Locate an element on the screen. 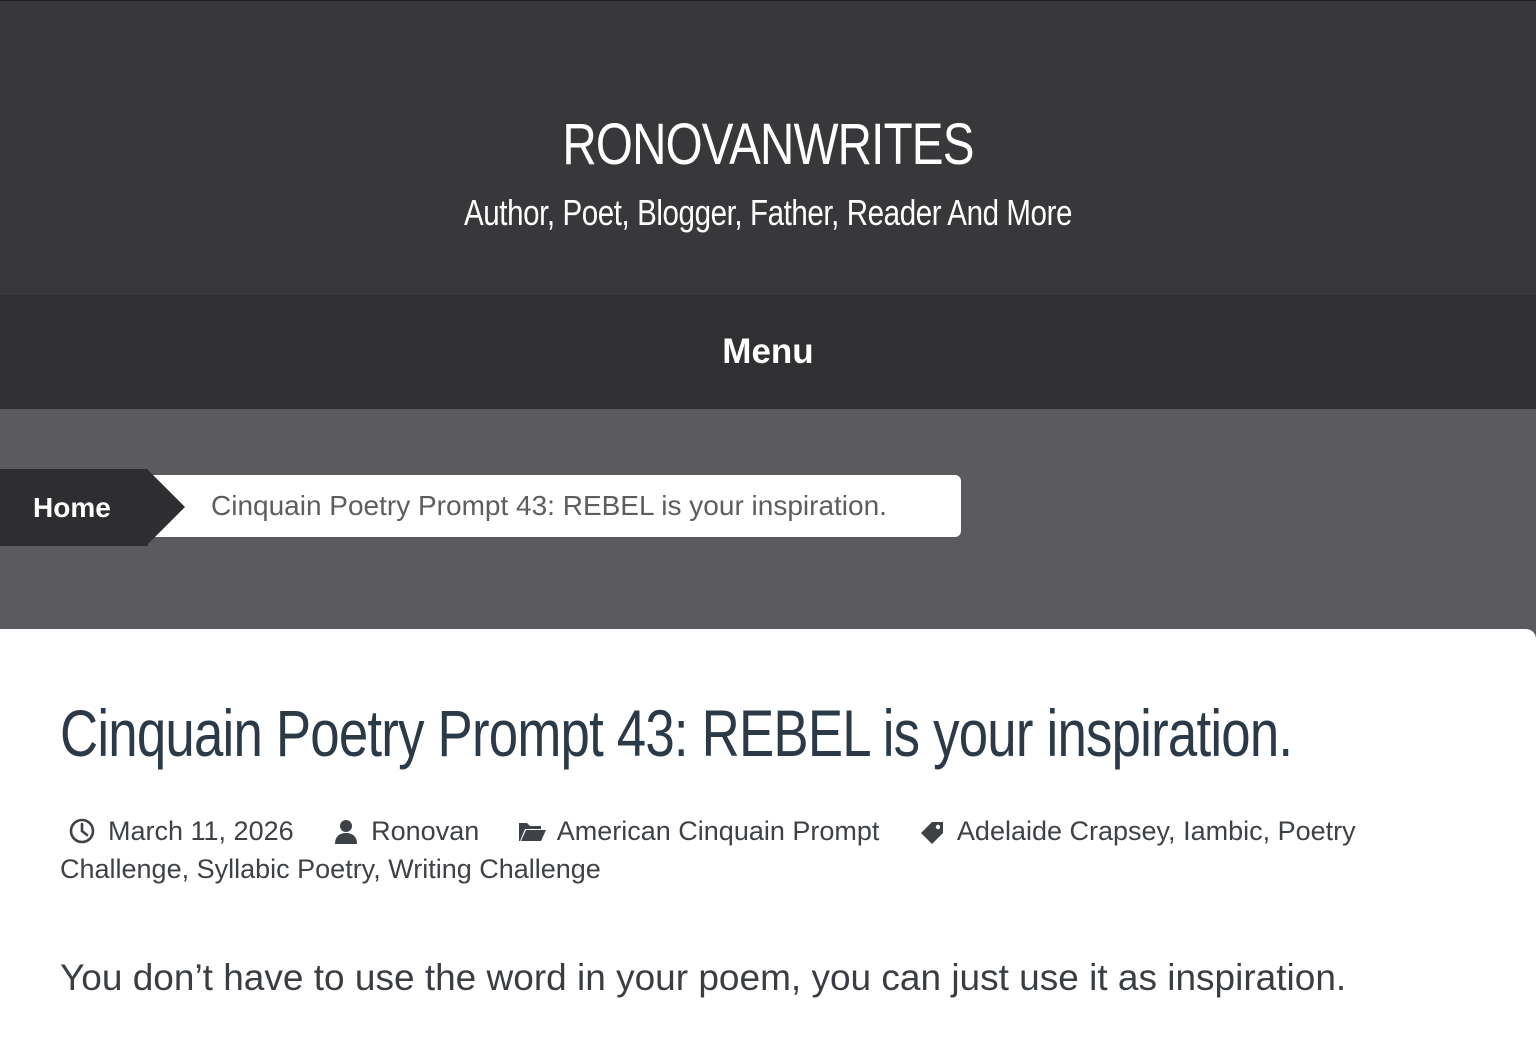 This screenshot has height=1038, width=1536. clock-icon is located at coordinates (82, 831).